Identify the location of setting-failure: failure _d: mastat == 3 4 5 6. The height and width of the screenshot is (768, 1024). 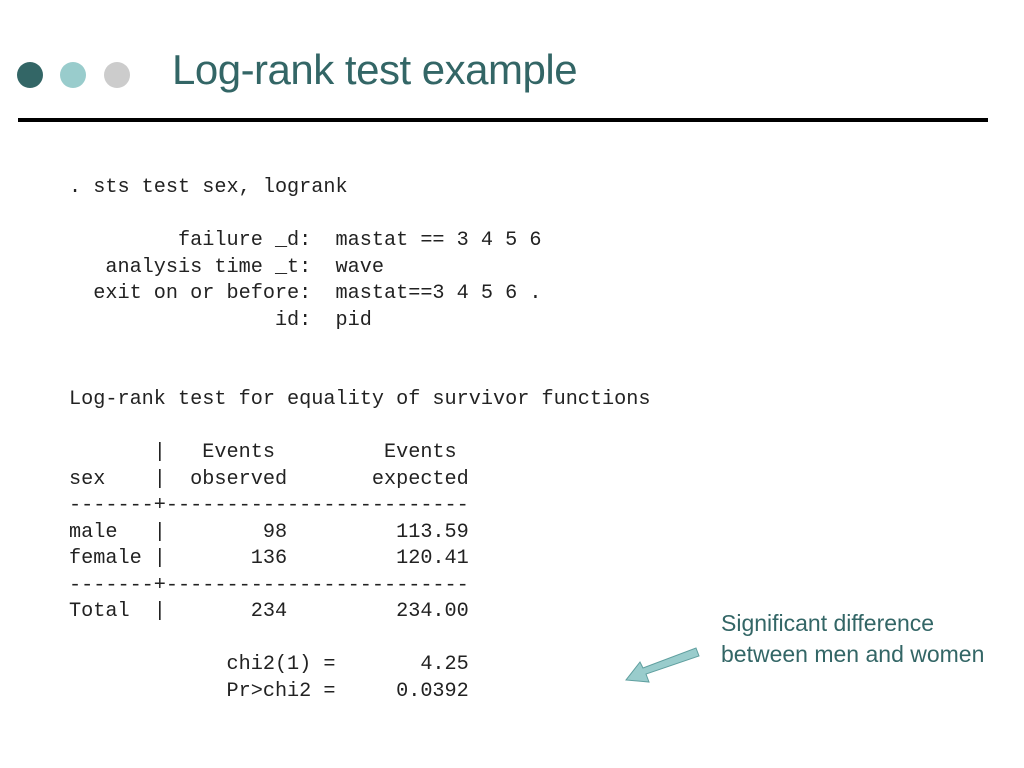
(305, 240).